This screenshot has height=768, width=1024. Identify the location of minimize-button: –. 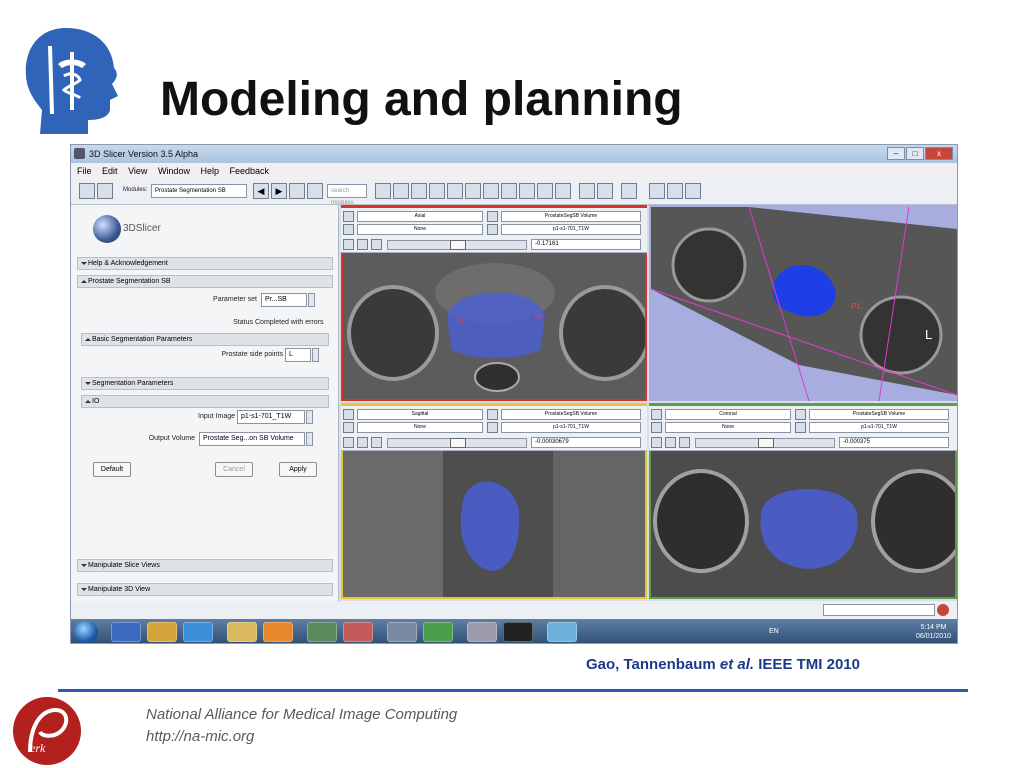
(896, 153).